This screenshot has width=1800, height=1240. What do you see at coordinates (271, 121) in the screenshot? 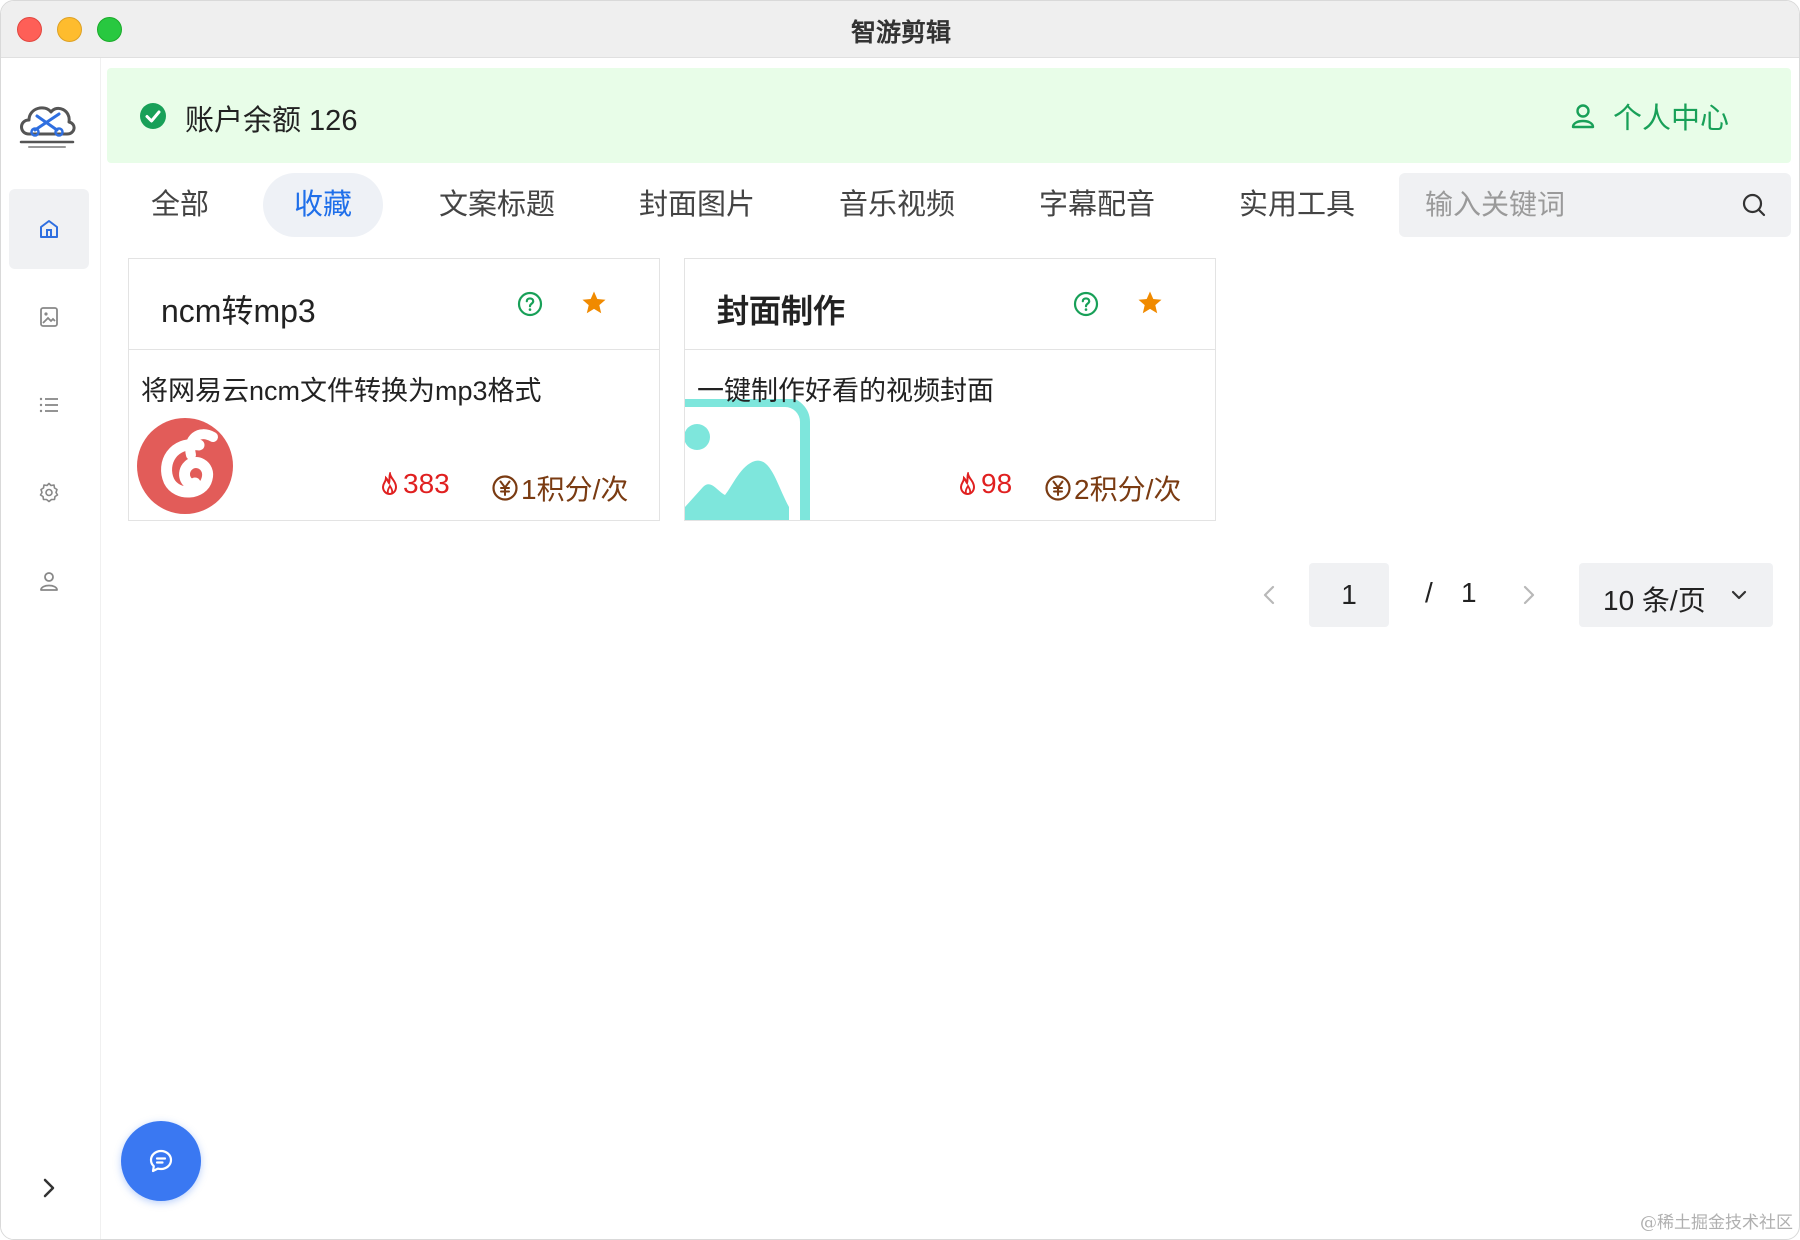
I see `account-balance: 账户余额 126` at bounding box center [271, 121].